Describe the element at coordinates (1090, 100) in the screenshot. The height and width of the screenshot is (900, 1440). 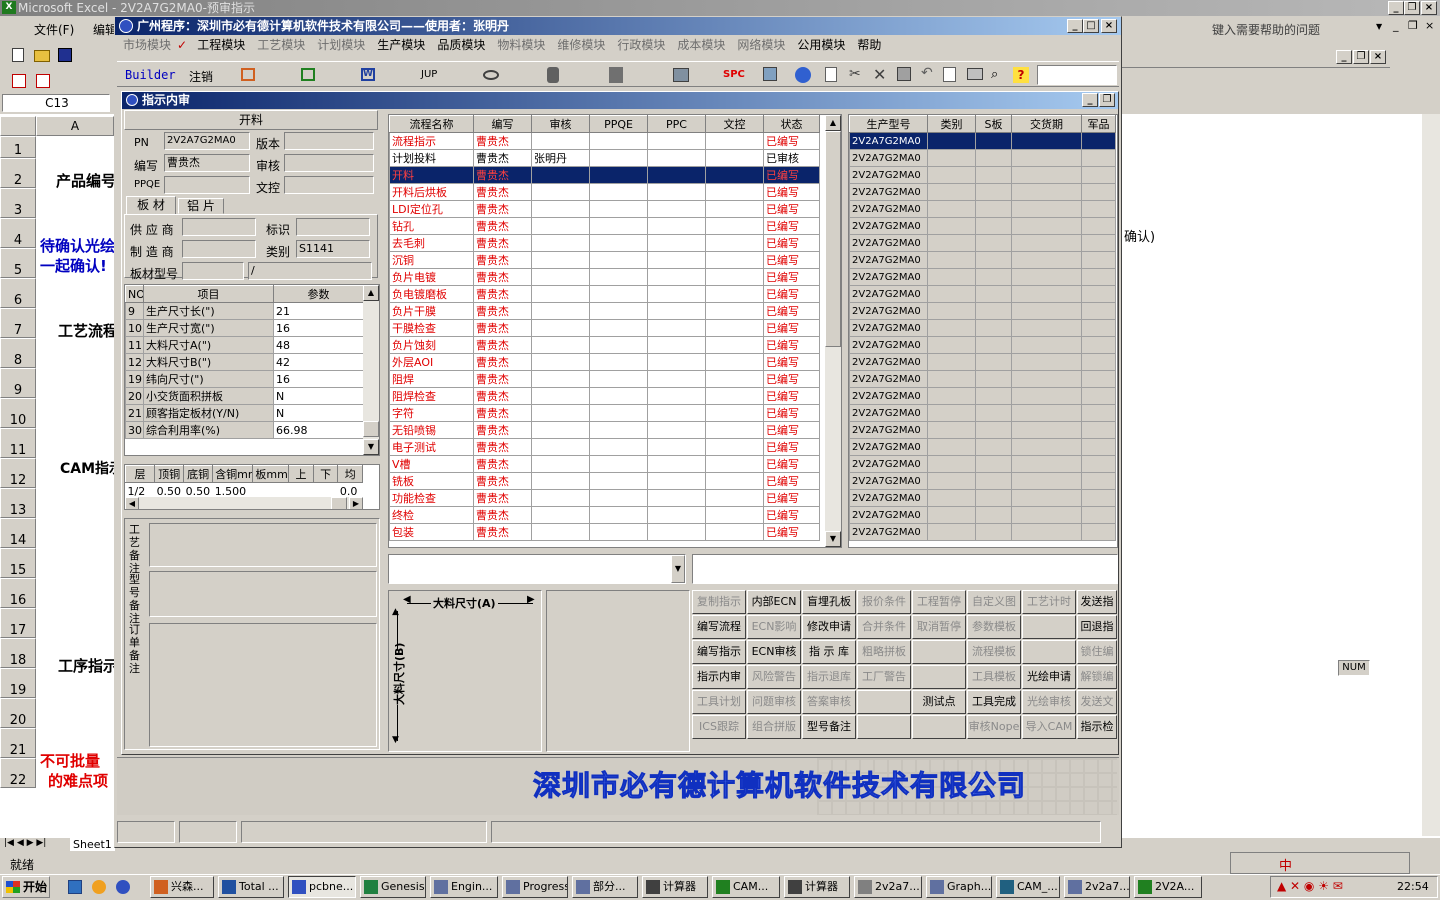
I see `child-minimize-button: _` at that location.